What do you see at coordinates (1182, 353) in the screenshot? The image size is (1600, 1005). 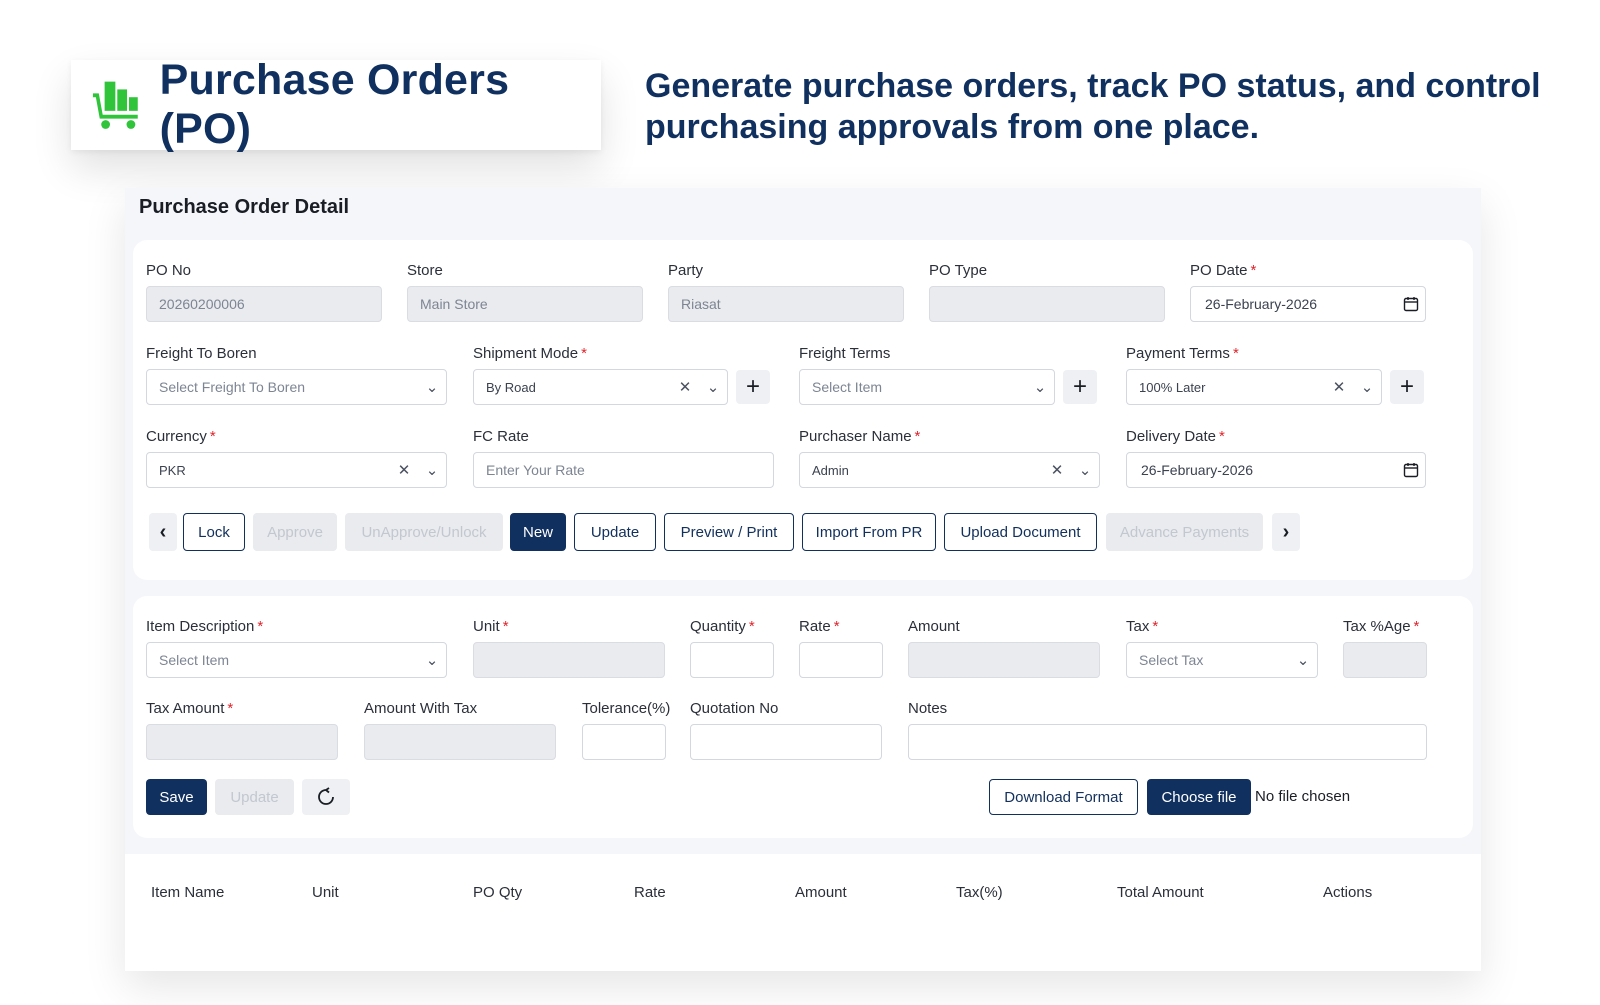 I see `payment-terms-label: Payment Terms *` at bounding box center [1182, 353].